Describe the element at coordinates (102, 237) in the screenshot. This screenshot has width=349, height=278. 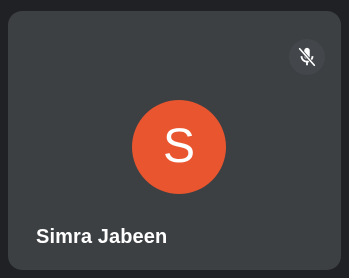
I see `participant-name: Simra Jabeen` at that location.